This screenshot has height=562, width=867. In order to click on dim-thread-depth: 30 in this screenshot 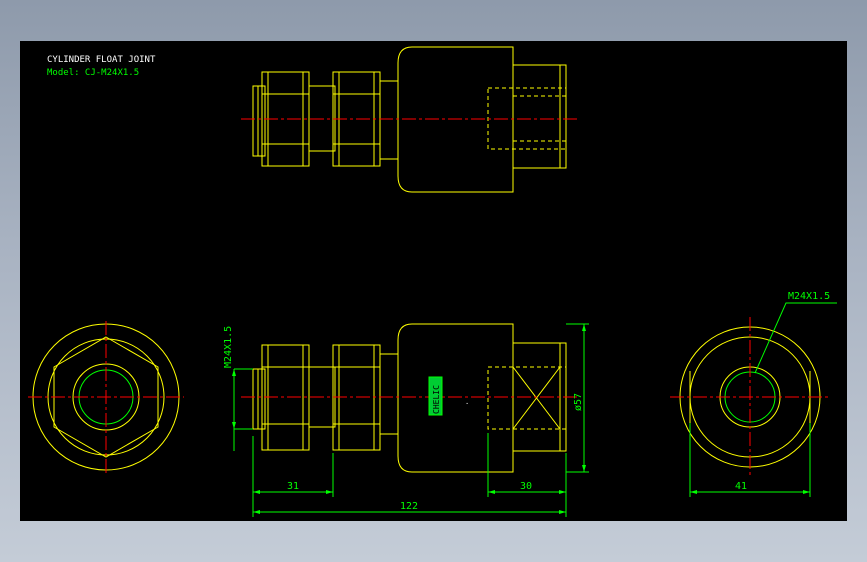, I will do `click(526, 486)`.